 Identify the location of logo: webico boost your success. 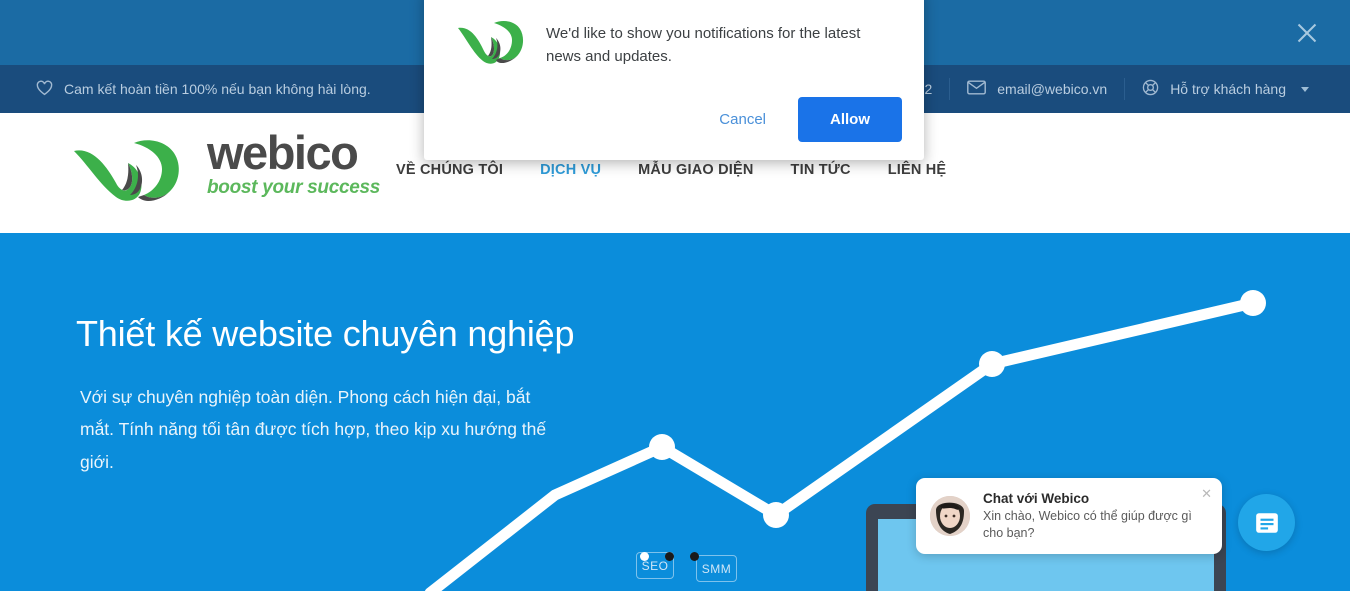
(225, 165).